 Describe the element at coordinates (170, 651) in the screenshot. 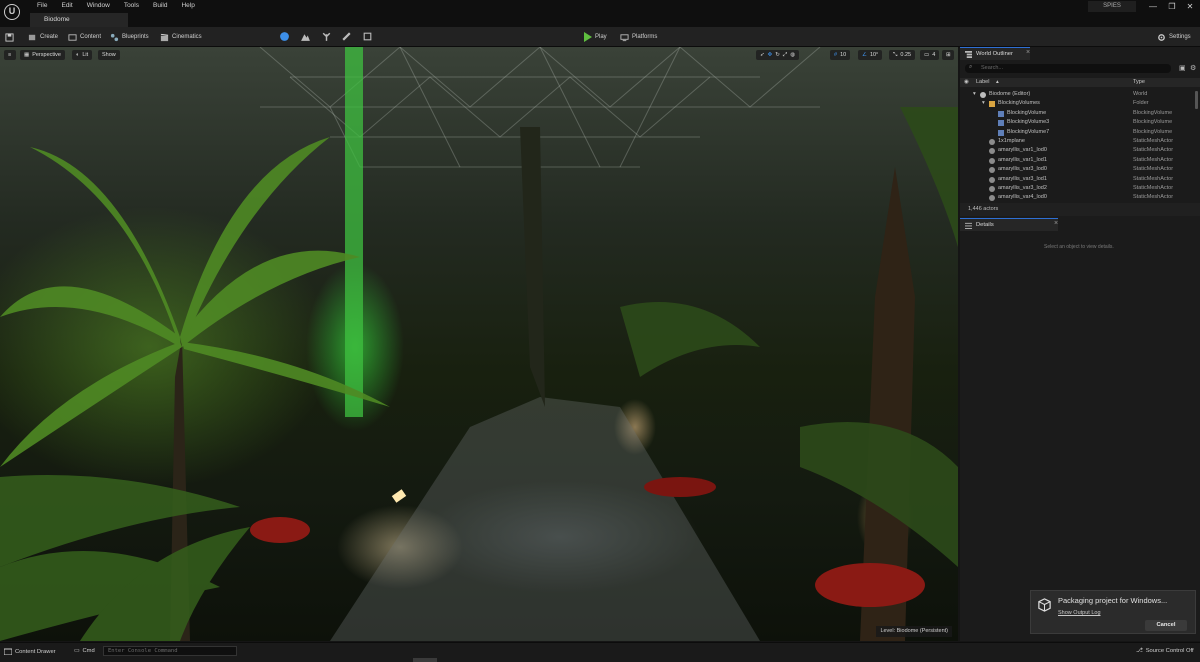

I see `console-command-input: Enter Console Command` at that location.